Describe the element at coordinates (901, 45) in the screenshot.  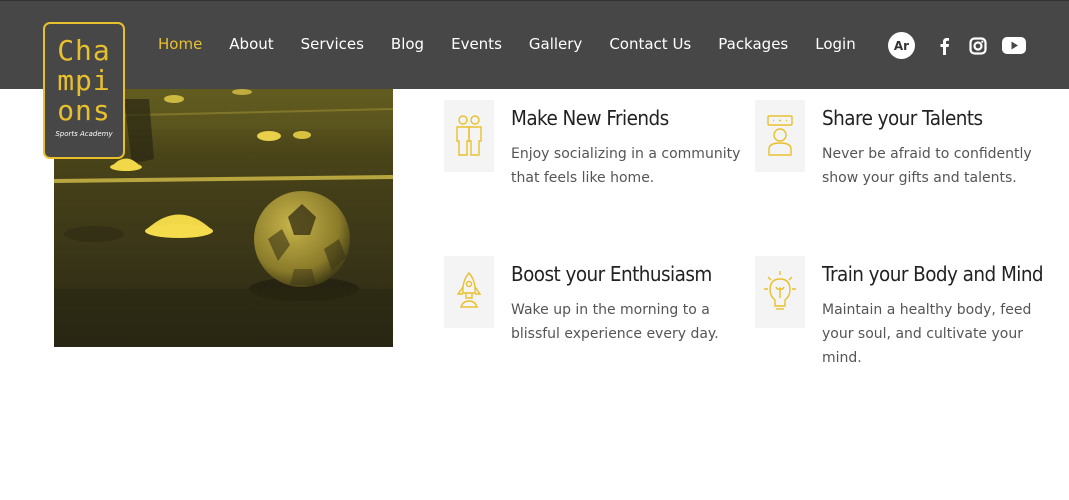
I see `language-toggle-button: Ar` at that location.